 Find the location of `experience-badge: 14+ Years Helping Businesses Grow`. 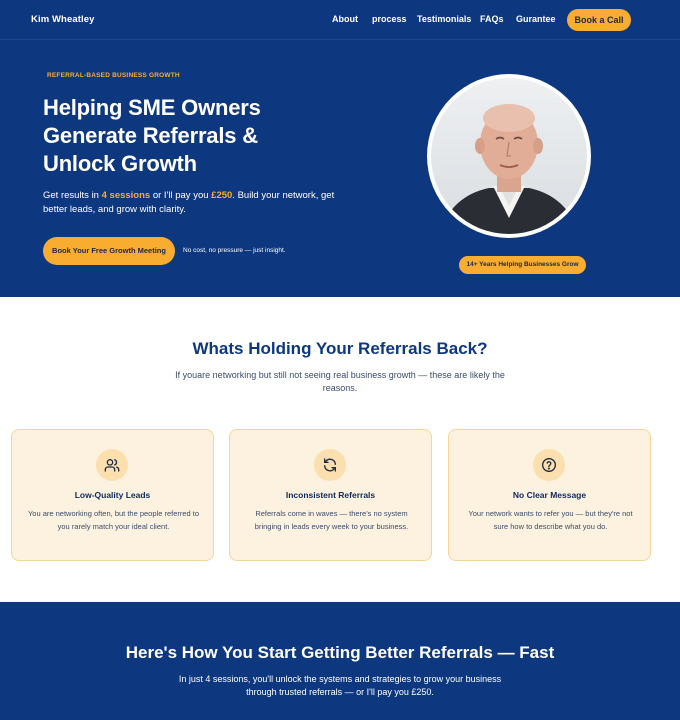

experience-badge: 14+ Years Helping Businesses Grow is located at coordinates (522, 265).